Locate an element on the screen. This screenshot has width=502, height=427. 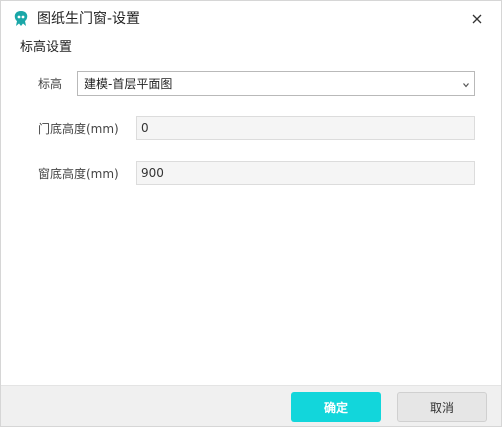
close-icon is located at coordinates (477, 19).